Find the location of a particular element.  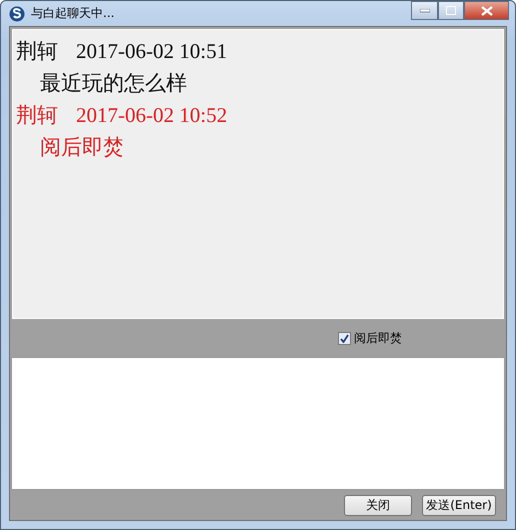

message-text: 阅后即焚 is located at coordinates (82, 147).